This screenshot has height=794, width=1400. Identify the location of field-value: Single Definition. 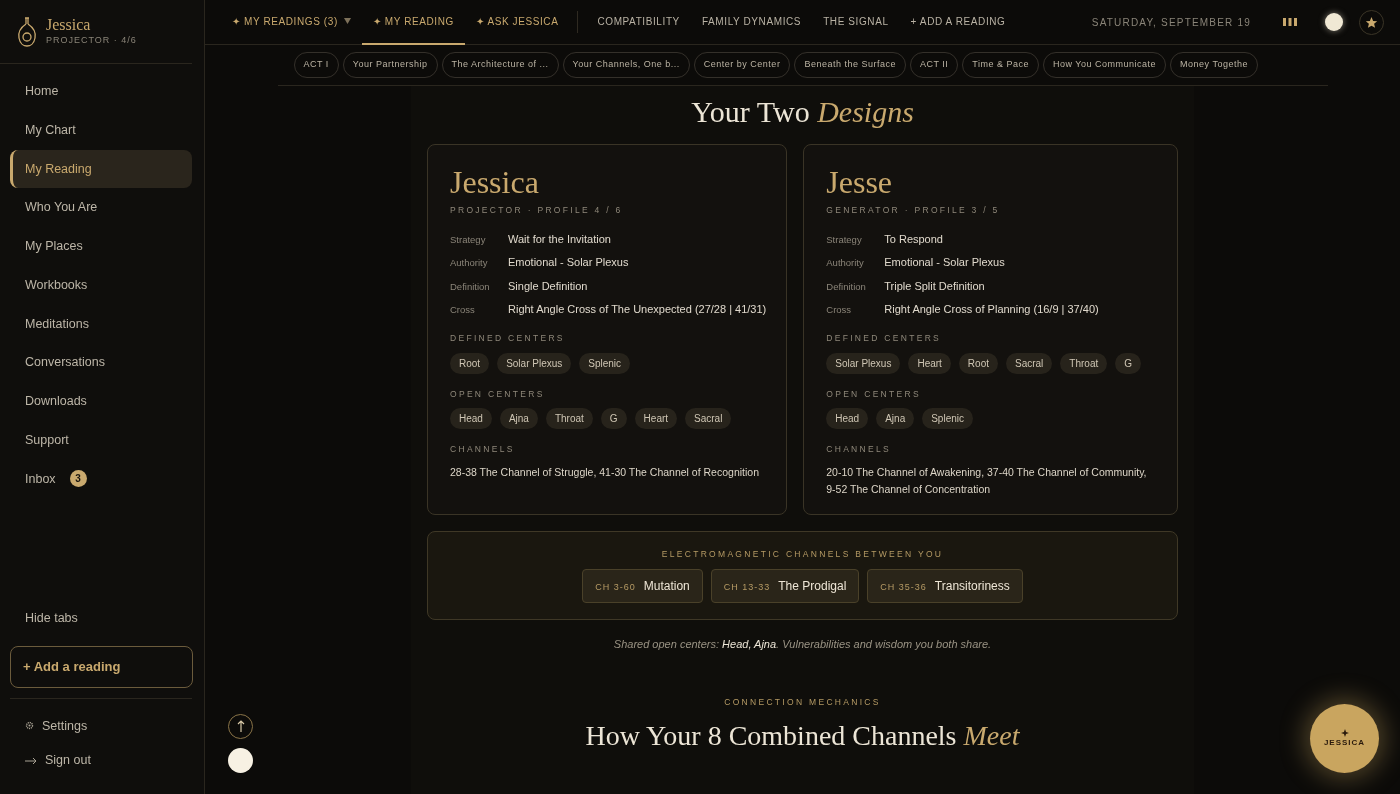
(548, 286).